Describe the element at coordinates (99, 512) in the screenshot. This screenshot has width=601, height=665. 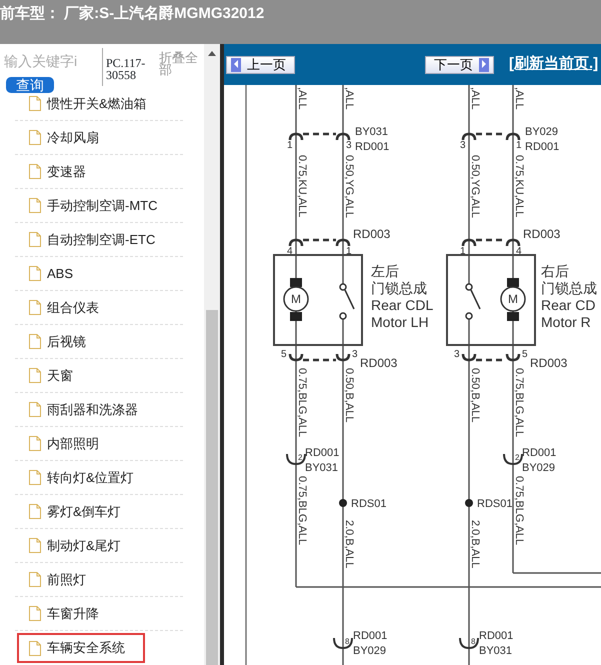
I see `sidebar-item: 雾灯&倒车灯` at that location.